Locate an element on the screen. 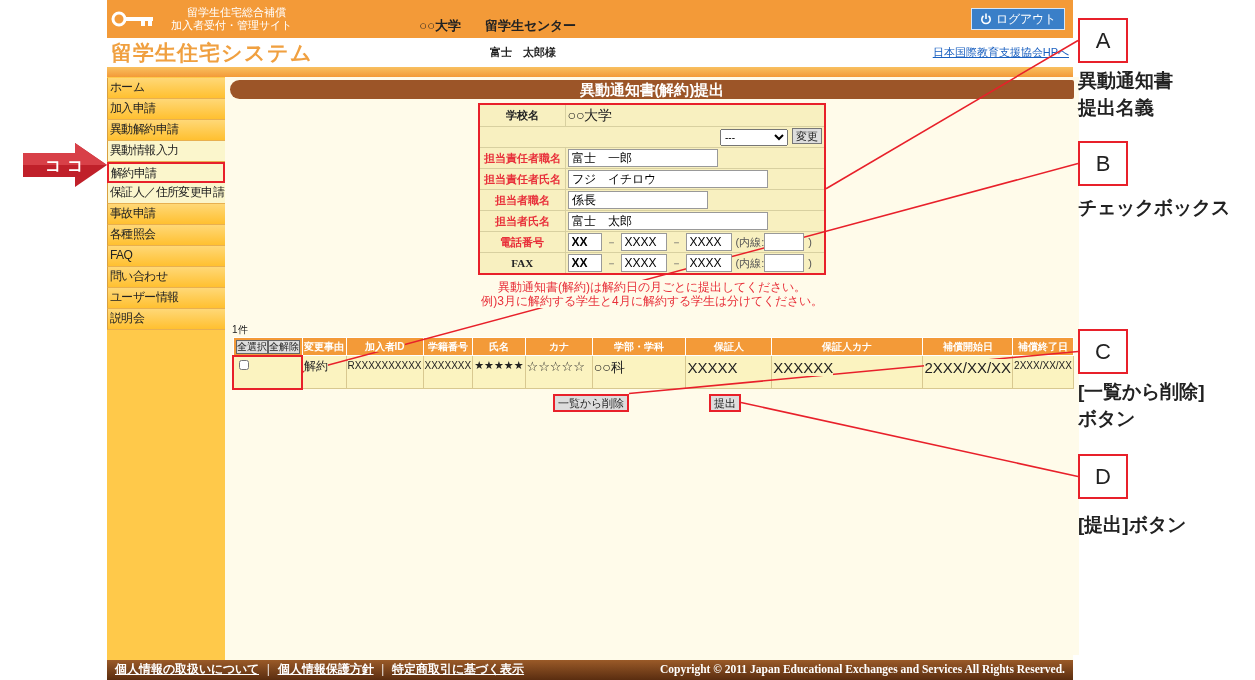 This screenshot has height=680, width=1255. select-field: --- is located at coordinates (754, 137).